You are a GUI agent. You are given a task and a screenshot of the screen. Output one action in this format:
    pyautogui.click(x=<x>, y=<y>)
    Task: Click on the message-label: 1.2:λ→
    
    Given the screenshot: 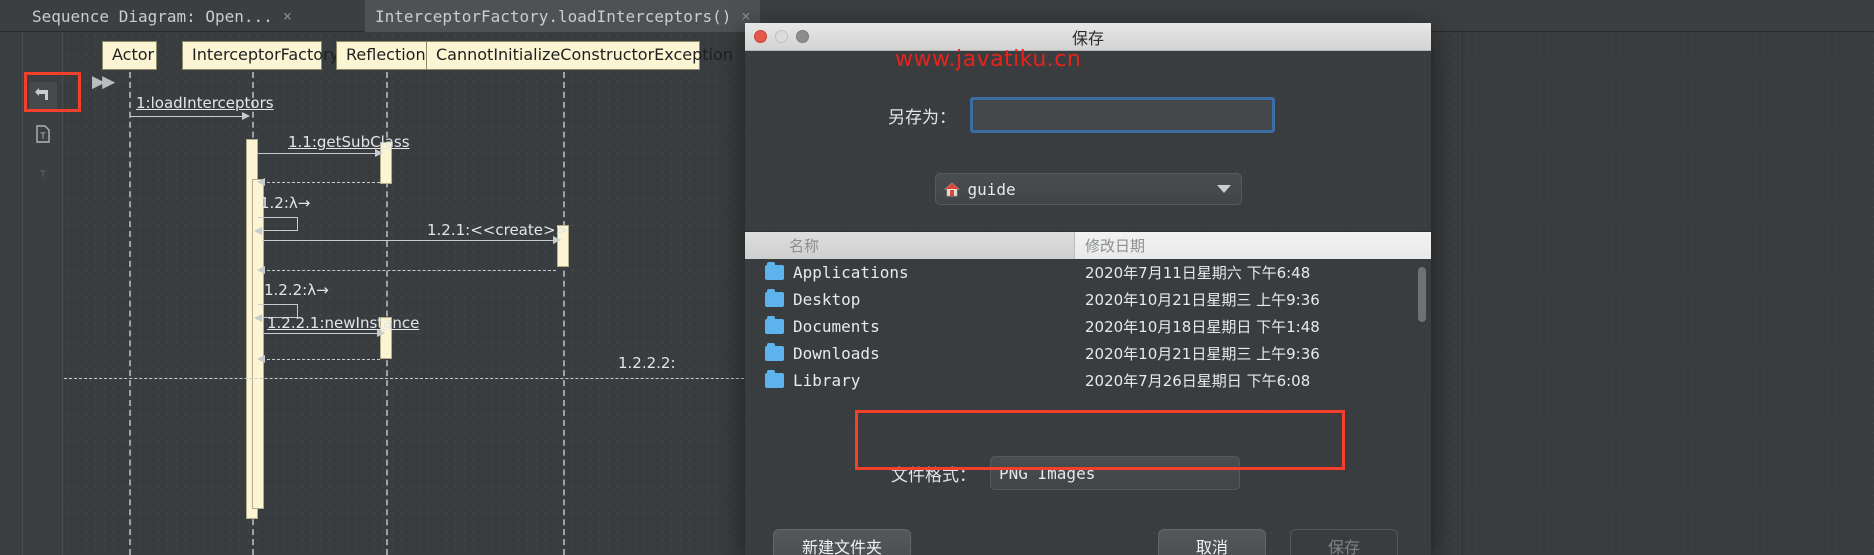 What is the action you would take?
    pyautogui.click(x=285, y=203)
    